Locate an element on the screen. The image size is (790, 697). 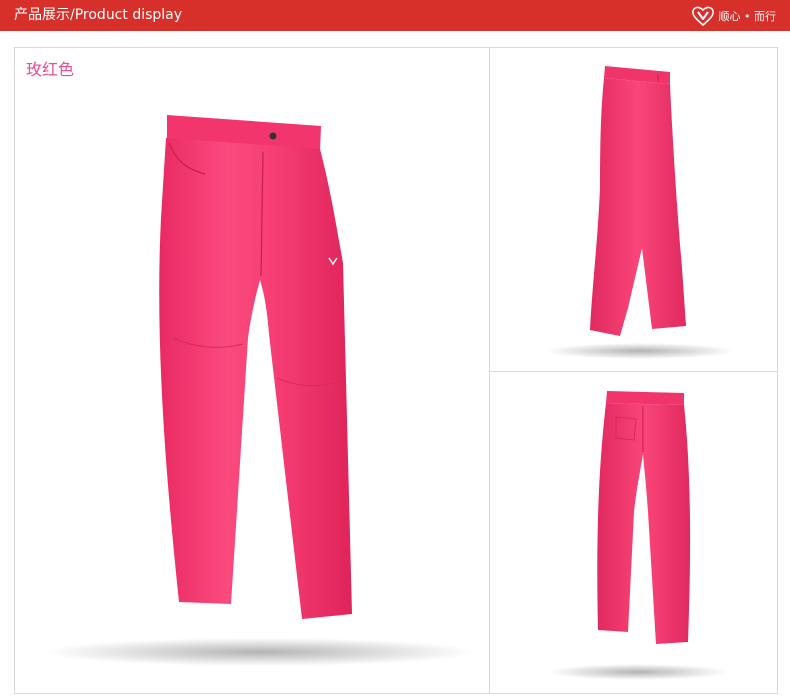
header-bar: 产品展示/Product display 顺心 • 而行 is located at coordinates (395, 15).